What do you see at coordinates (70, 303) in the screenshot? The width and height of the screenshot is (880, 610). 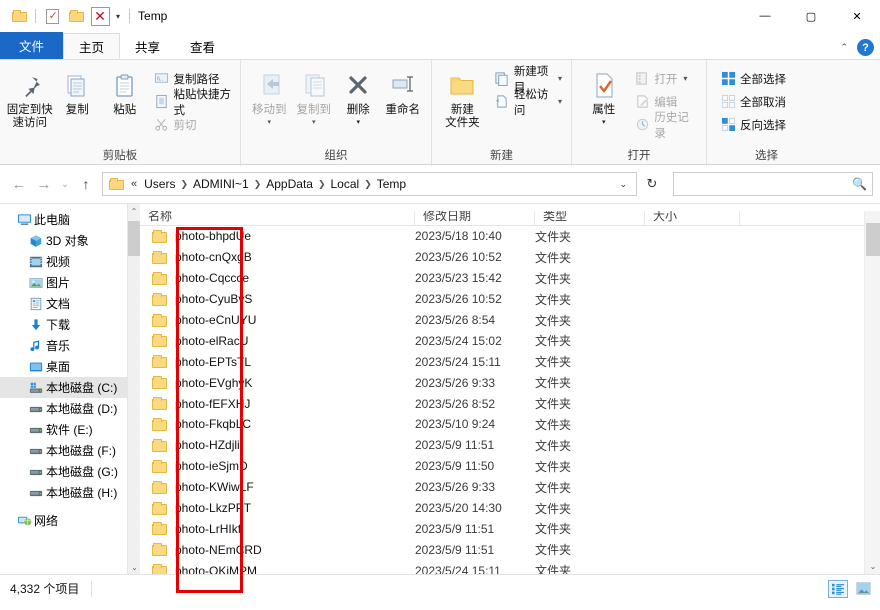 I see `sidebar-item-documents: 文档` at bounding box center [70, 303].